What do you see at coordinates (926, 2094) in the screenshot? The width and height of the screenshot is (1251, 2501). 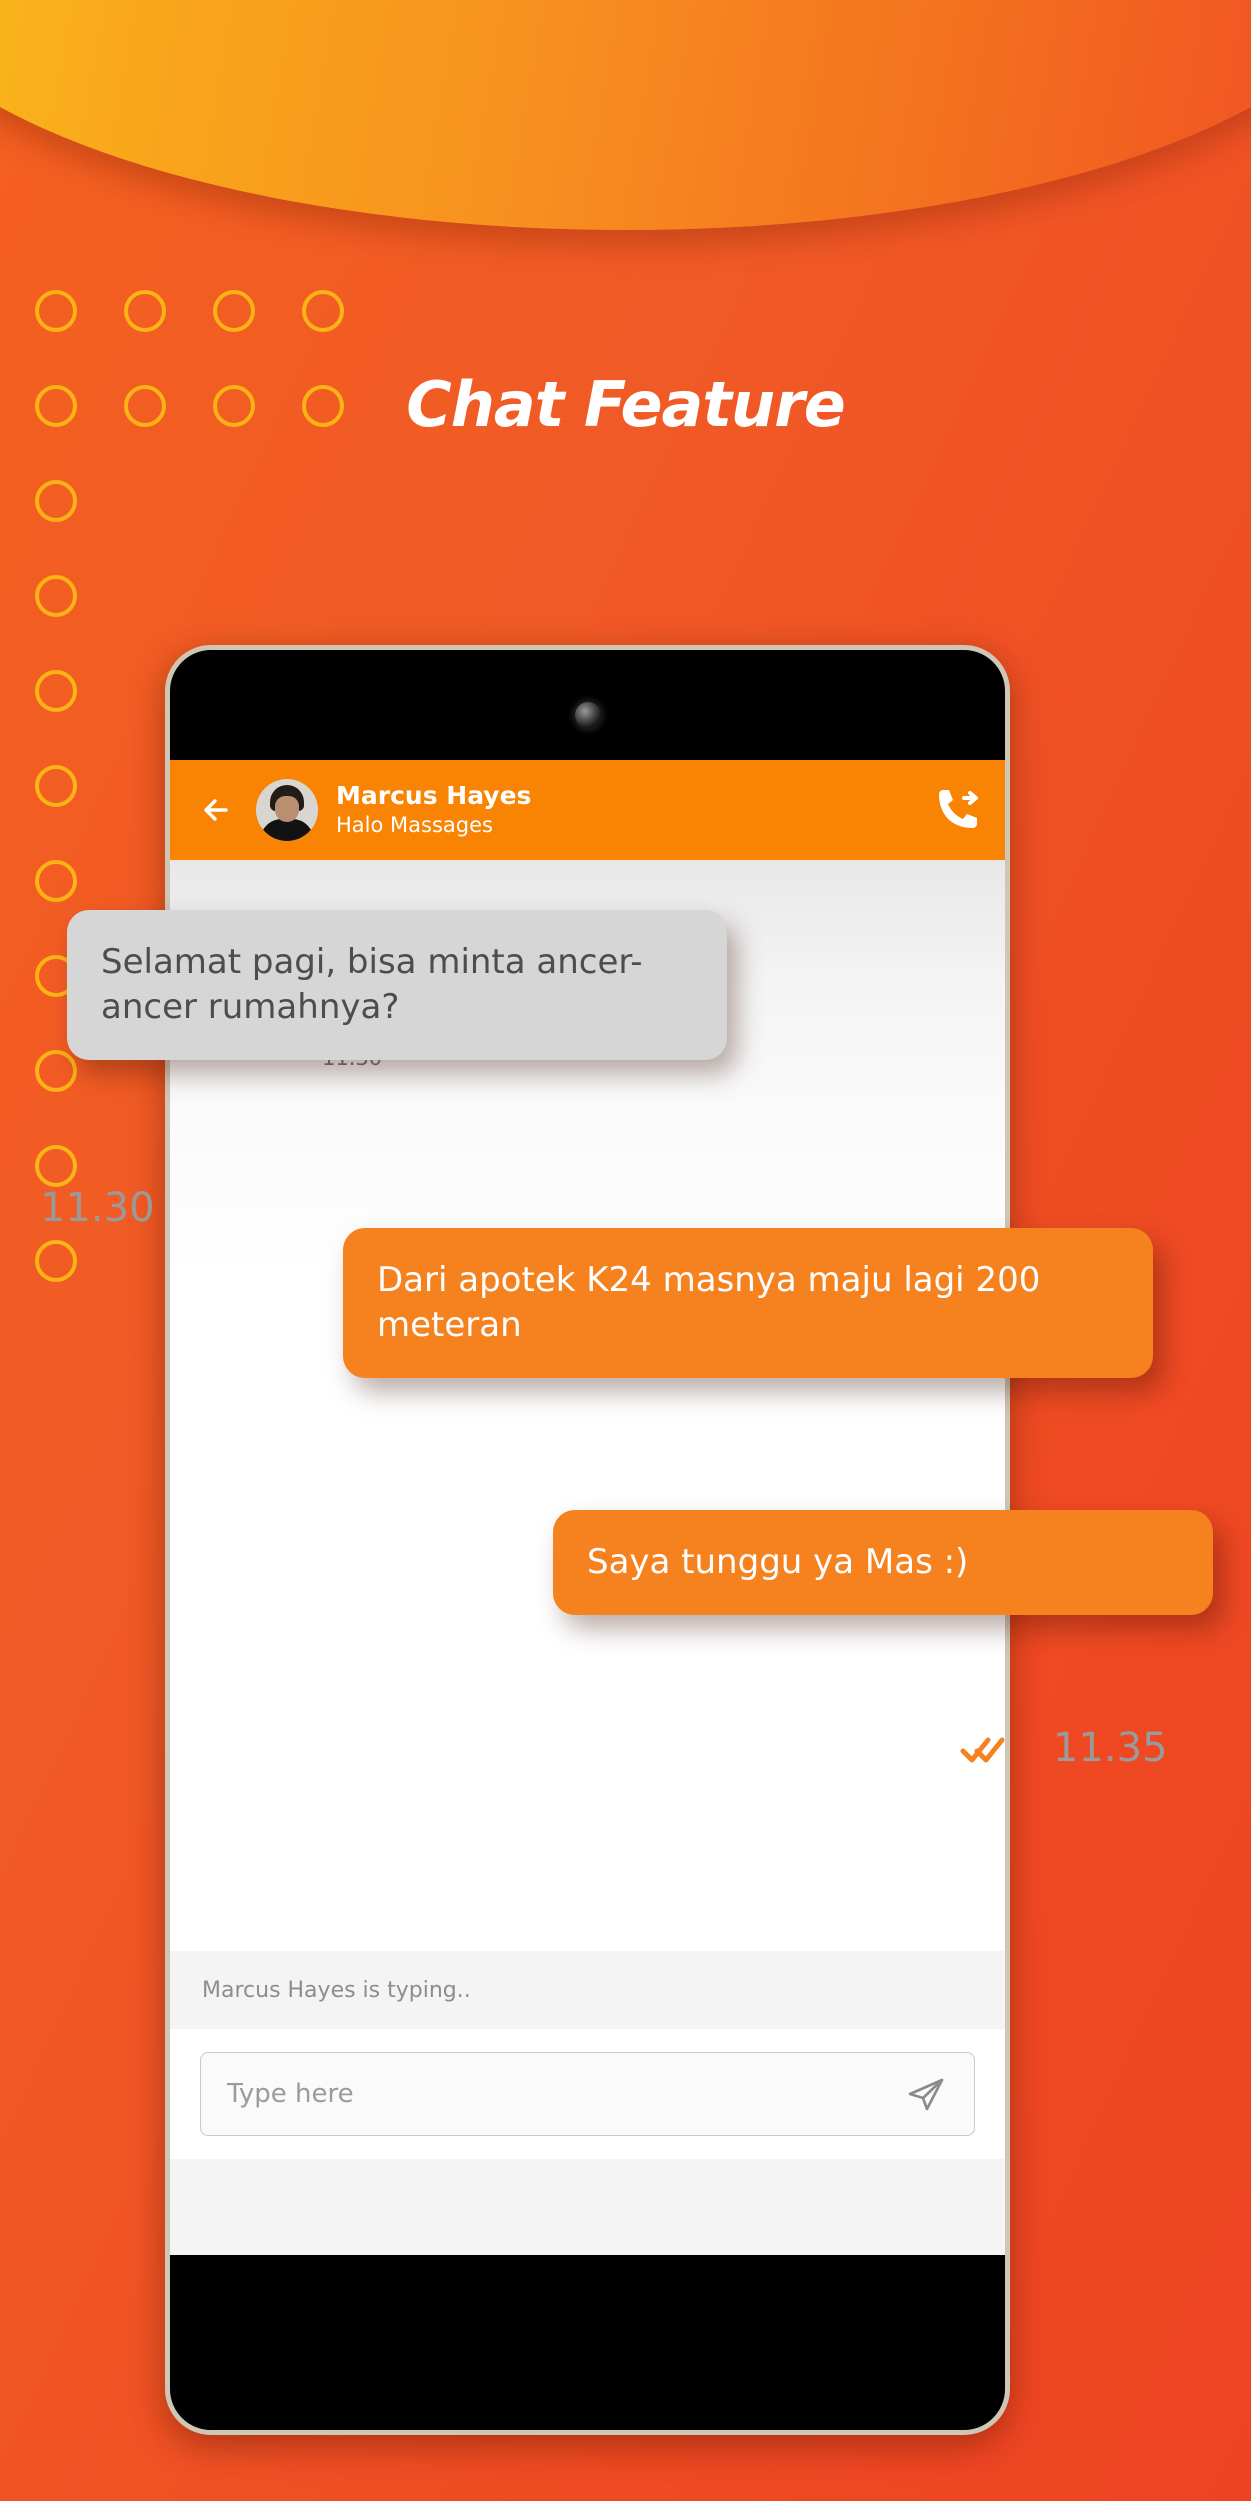 I see `send-paper-plane-icon` at bounding box center [926, 2094].